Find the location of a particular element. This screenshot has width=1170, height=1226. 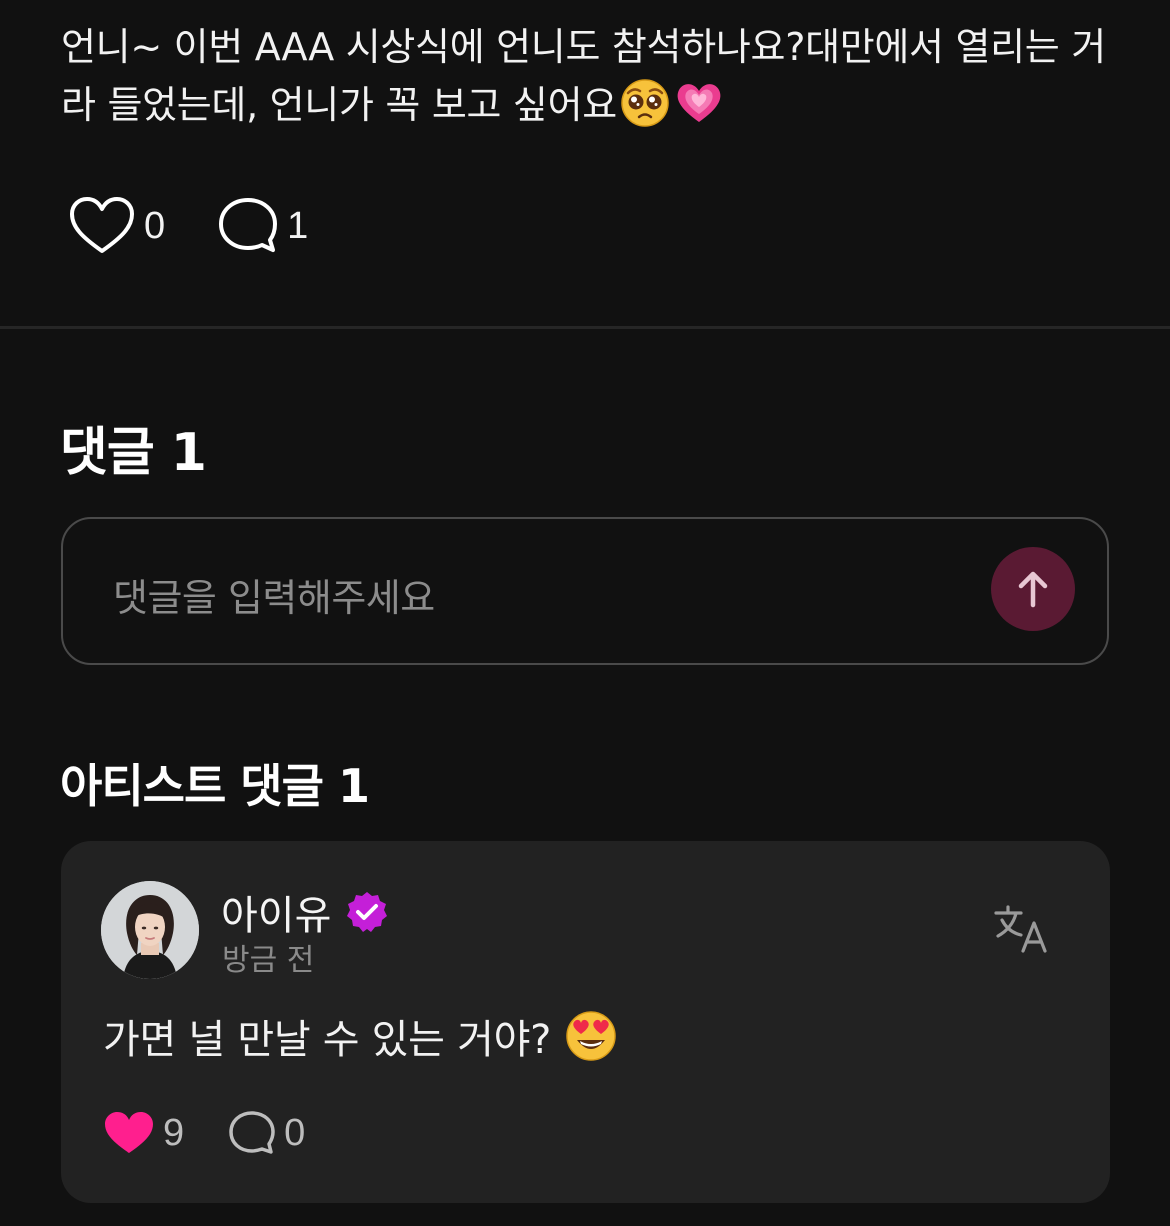

heart-outline-icon is located at coordinates (102, 225).